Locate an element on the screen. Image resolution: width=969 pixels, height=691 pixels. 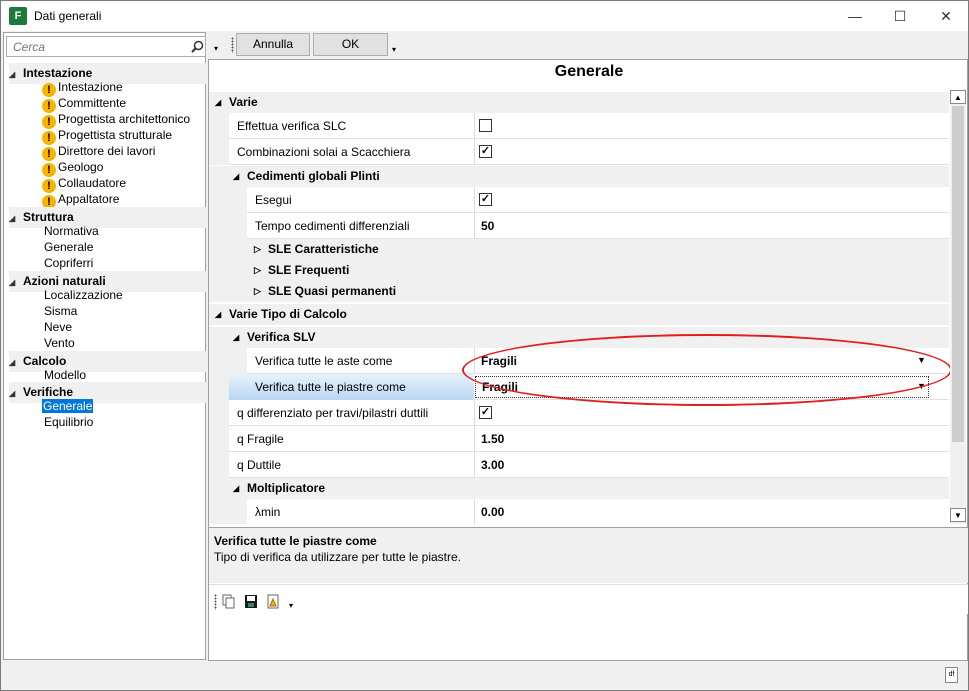
tree-item-normativa: Normativa is located at coordinates (71, 231).